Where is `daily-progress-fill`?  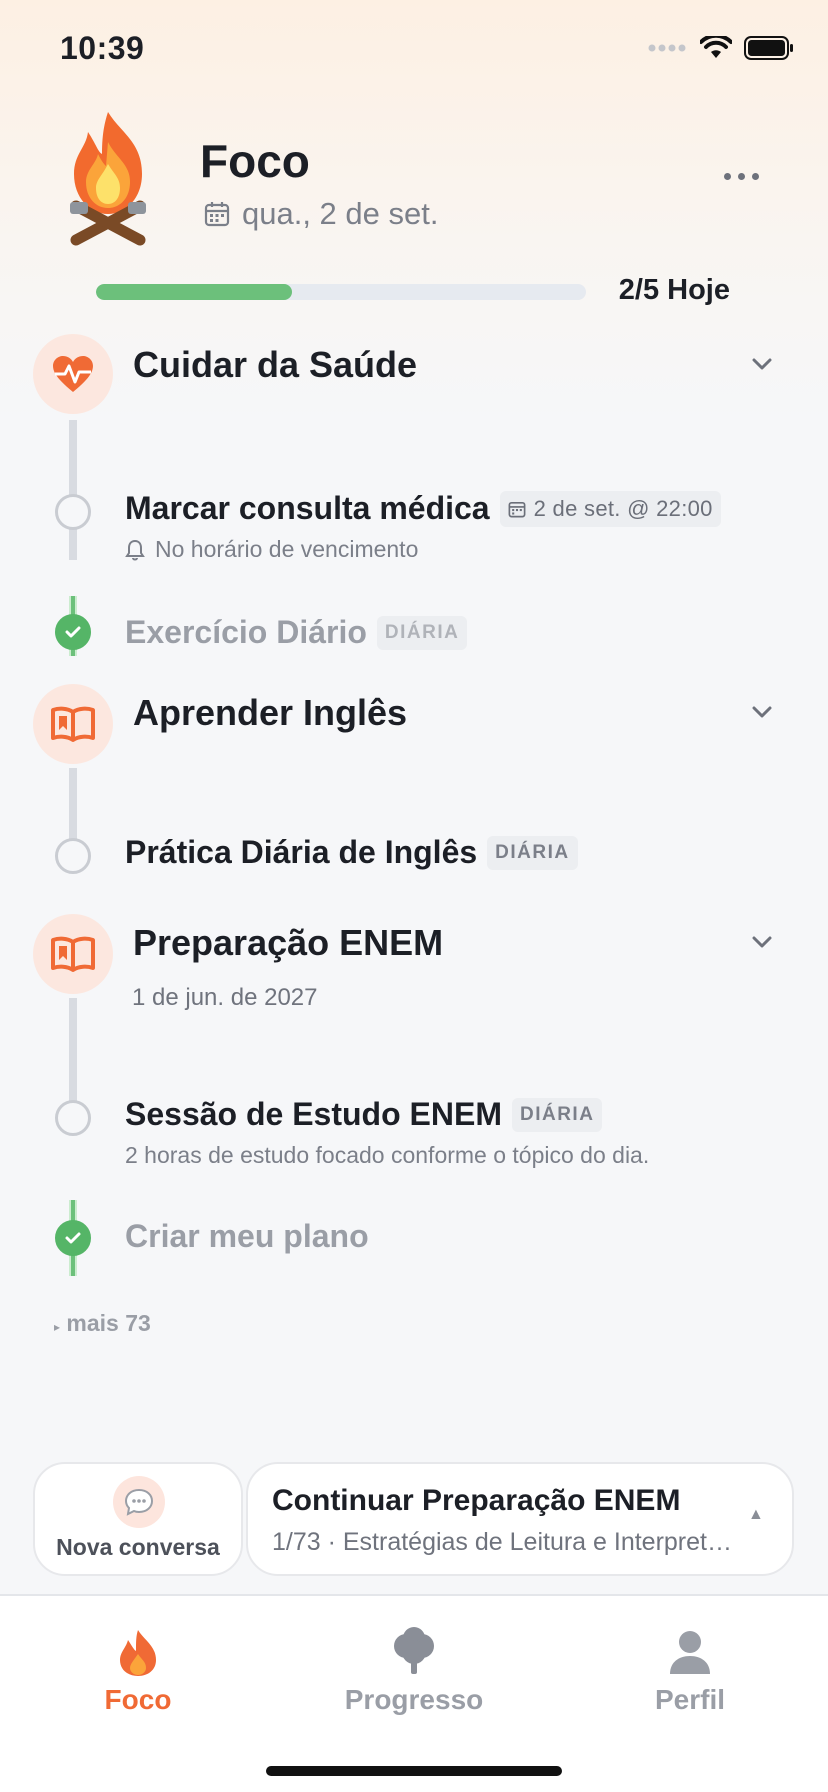
daily-progress-fill is located at coordinates (194, 292).